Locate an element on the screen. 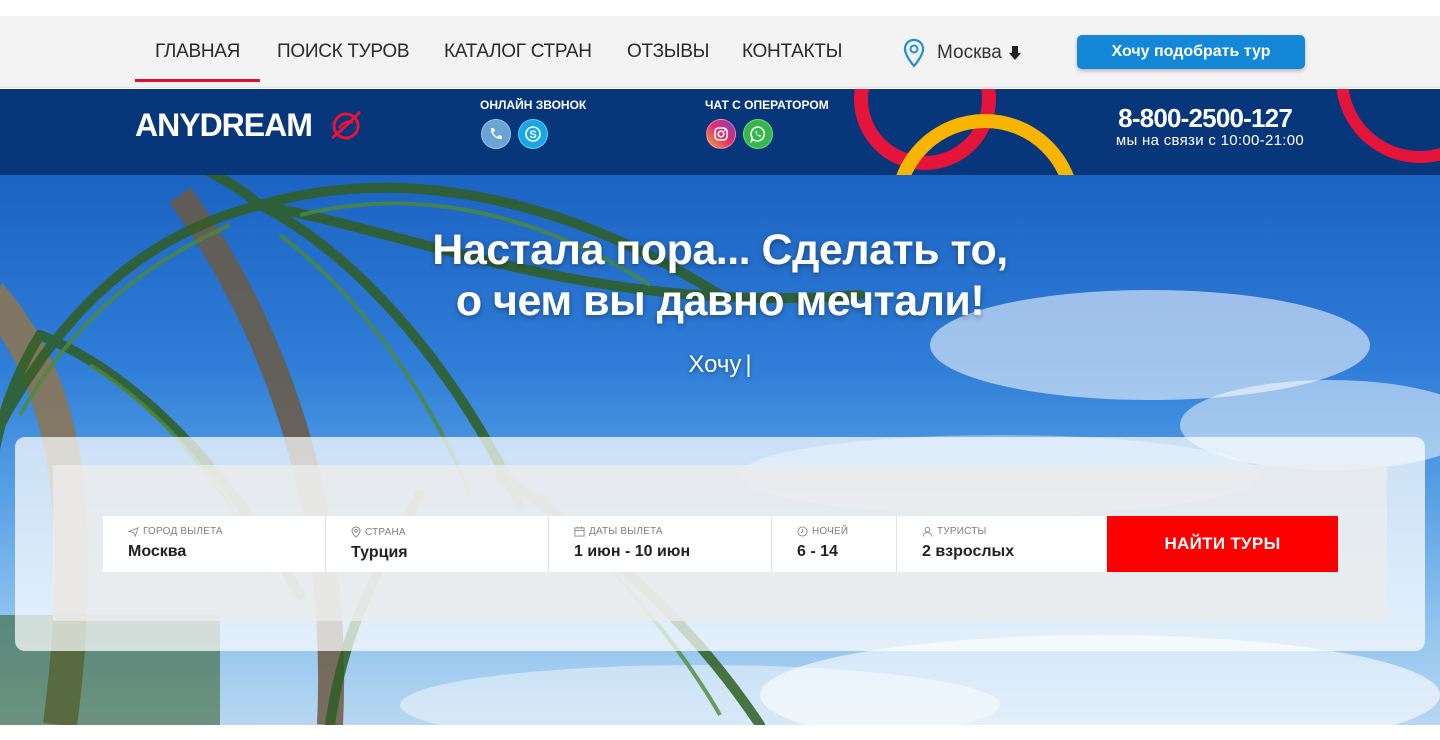 Image resolution: width=1440 pixels, height=740 pixels. country-label: СТРАНА is located at coordinates (385, 532).